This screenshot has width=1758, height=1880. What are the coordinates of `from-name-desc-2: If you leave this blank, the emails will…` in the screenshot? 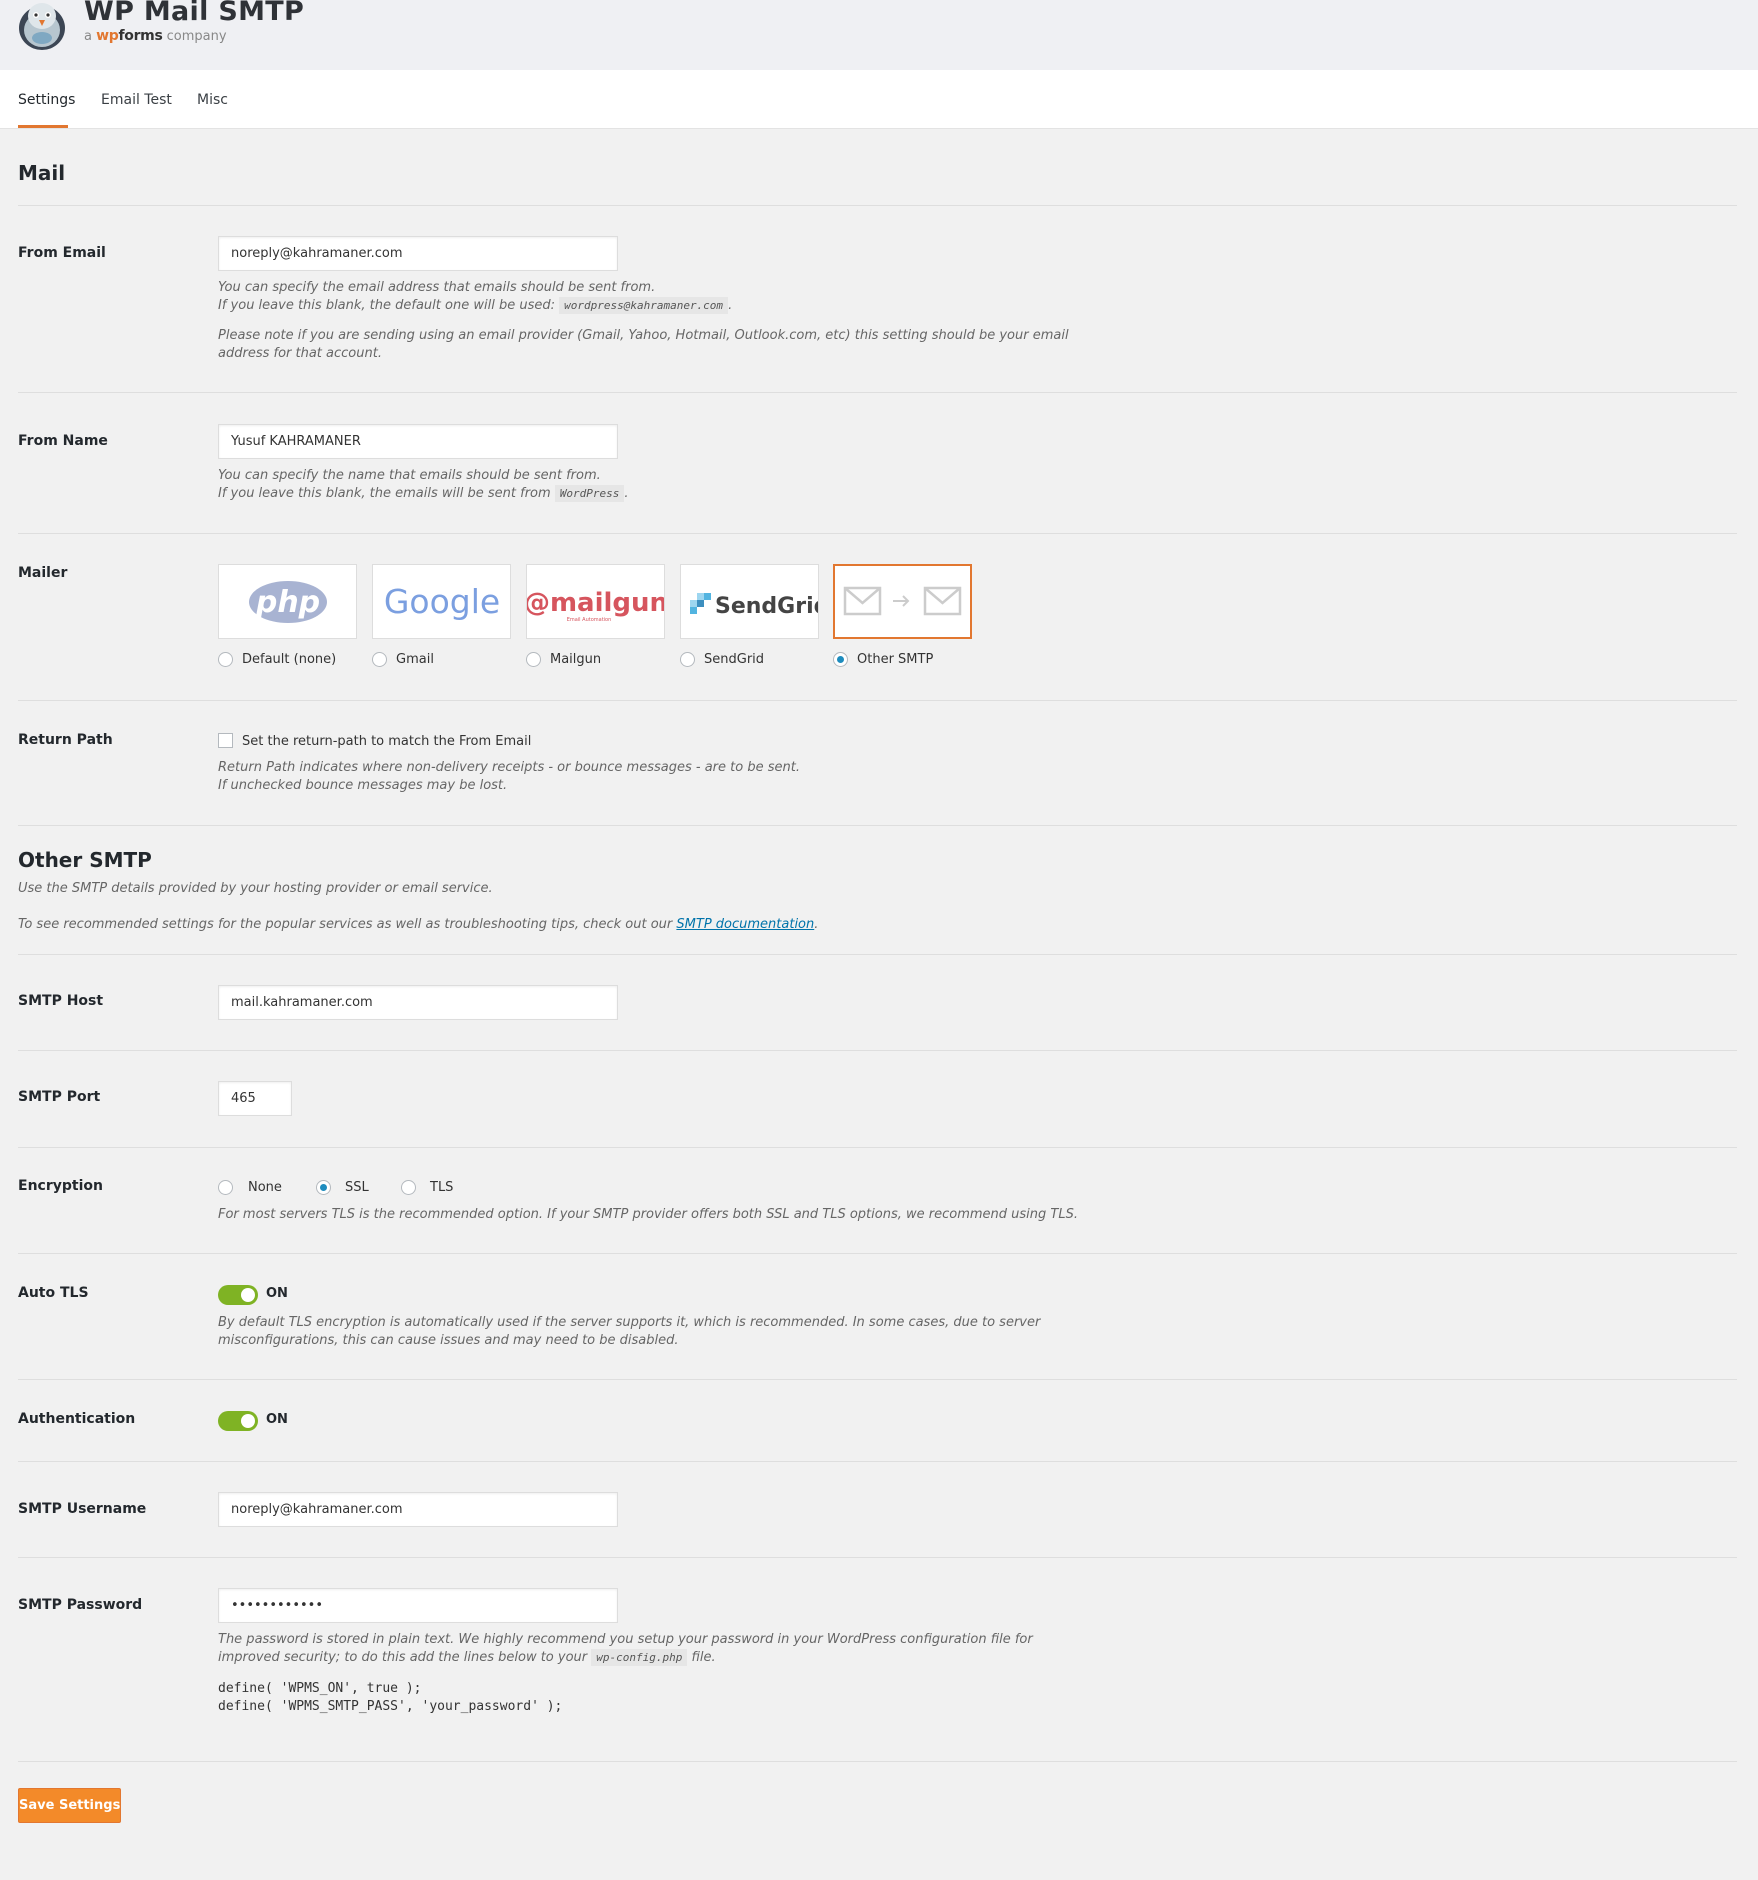 It's located at (423, 494).